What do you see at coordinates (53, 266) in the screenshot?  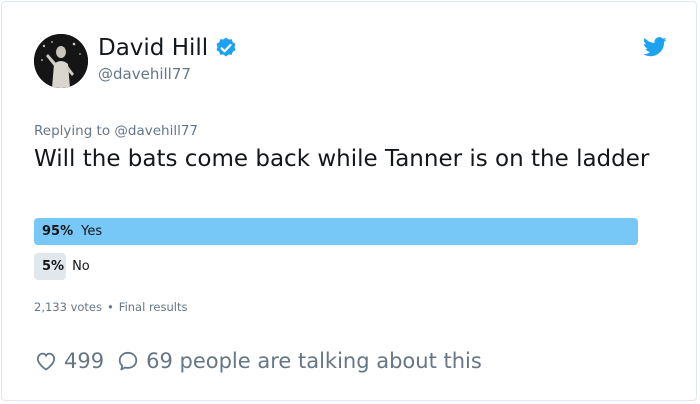 I see `poll-percent-no: 5%` at bounding box center [53, 266].